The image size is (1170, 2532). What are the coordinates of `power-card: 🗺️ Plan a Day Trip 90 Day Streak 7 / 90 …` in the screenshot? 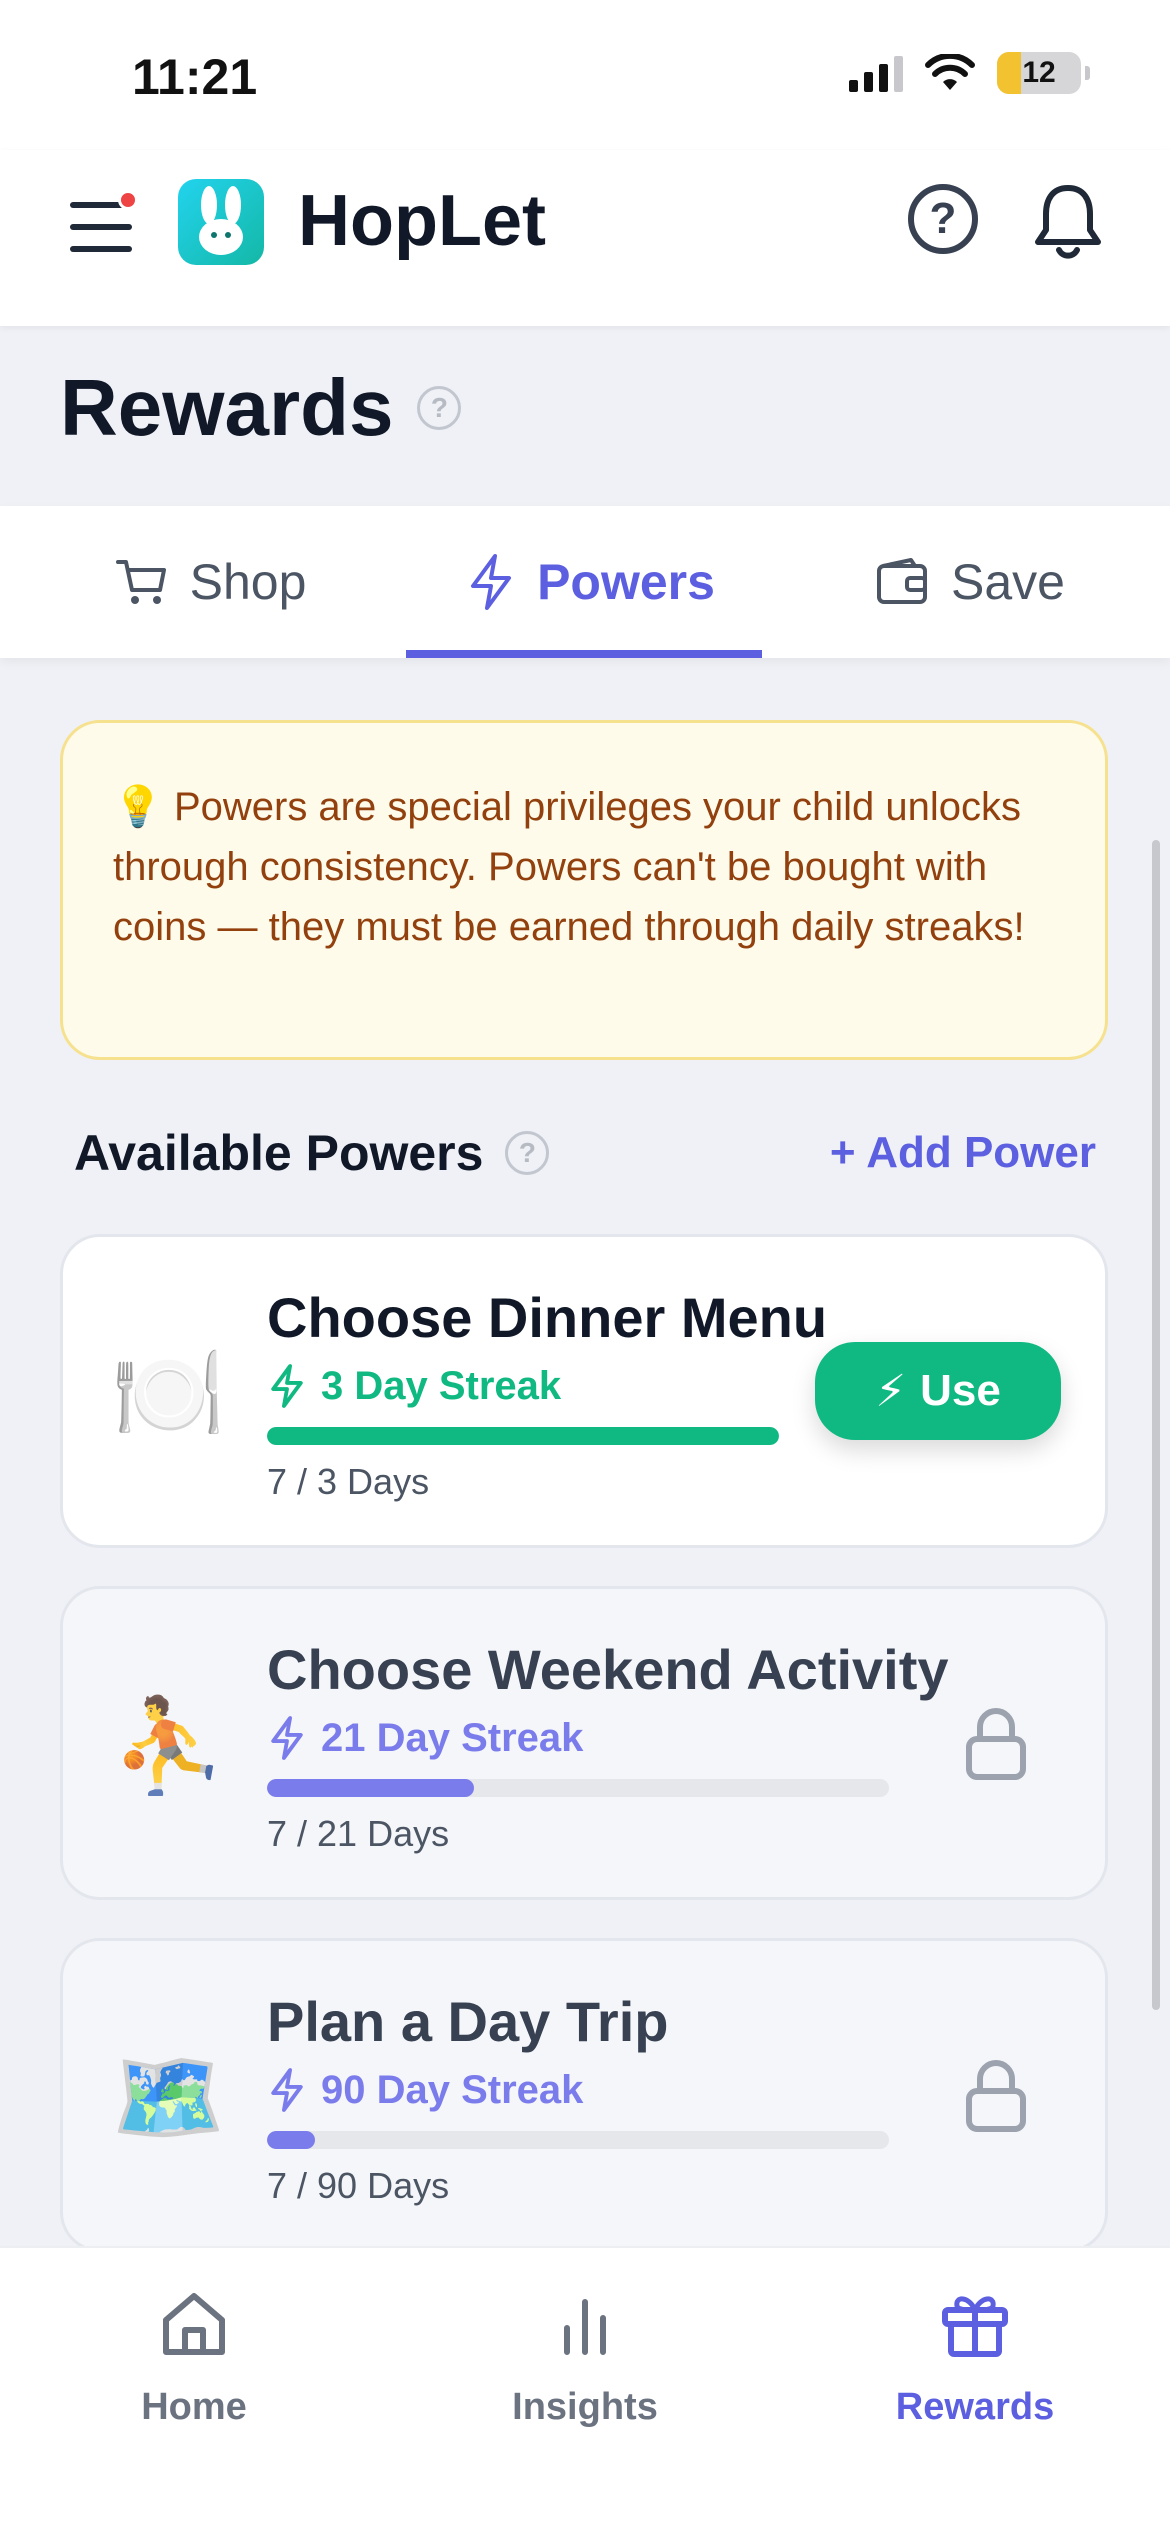 It's located at (584, 2095).